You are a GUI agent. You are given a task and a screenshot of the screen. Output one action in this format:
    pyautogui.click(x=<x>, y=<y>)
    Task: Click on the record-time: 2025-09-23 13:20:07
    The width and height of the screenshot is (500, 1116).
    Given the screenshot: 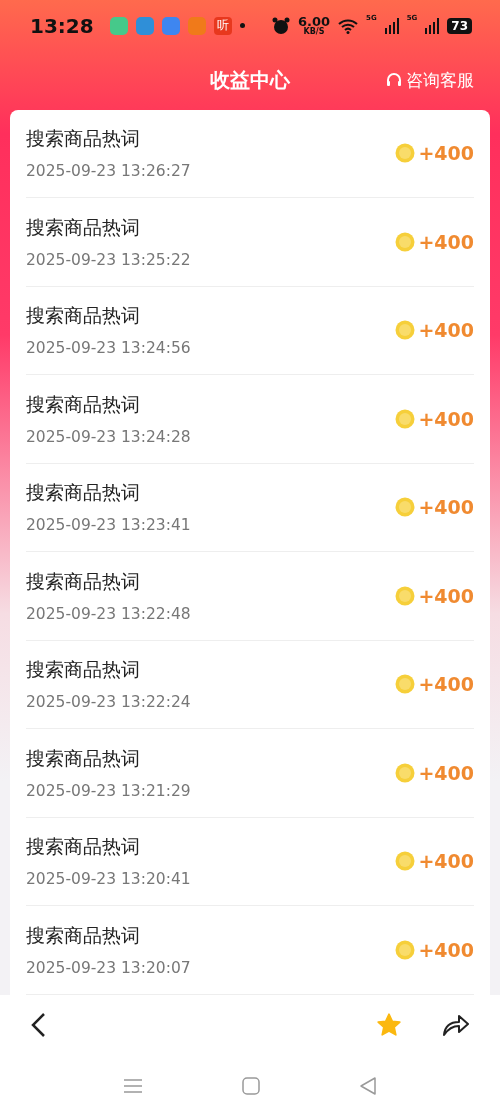 What is the action you would take?
    pyautogui.click(x=109, y=967)
    